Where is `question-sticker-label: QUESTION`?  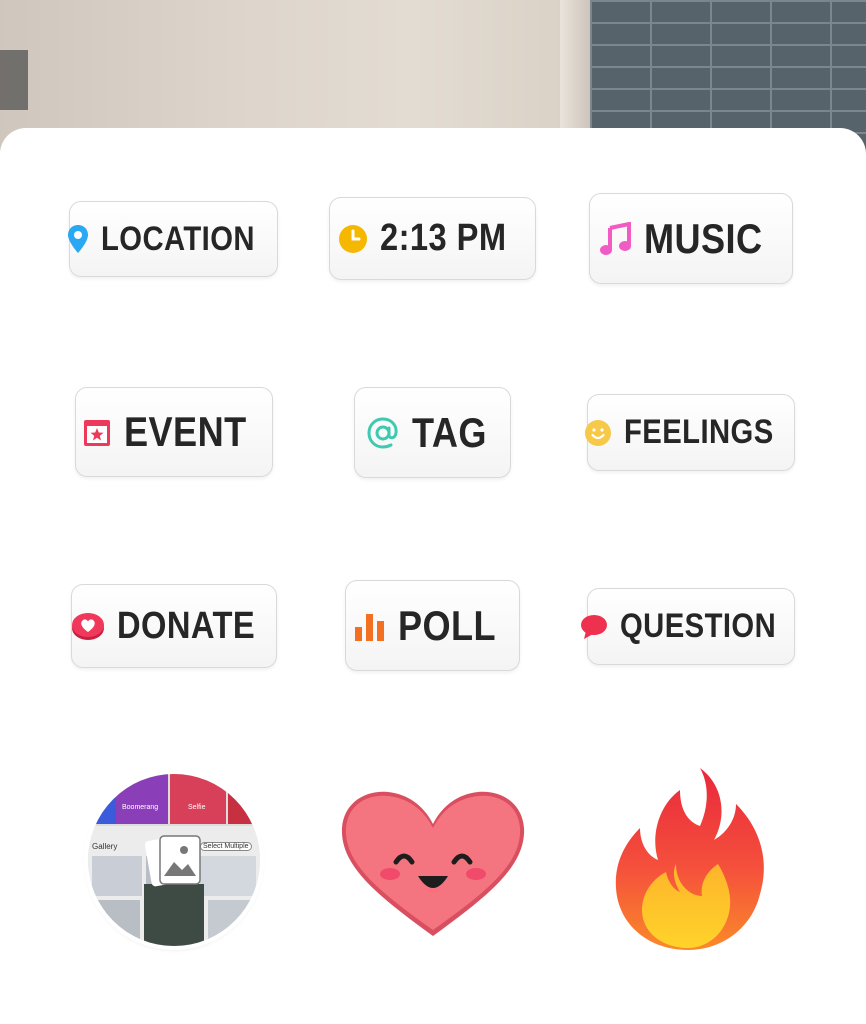
question-sticker-label: QUESTION is located at coordinates (698, 626).